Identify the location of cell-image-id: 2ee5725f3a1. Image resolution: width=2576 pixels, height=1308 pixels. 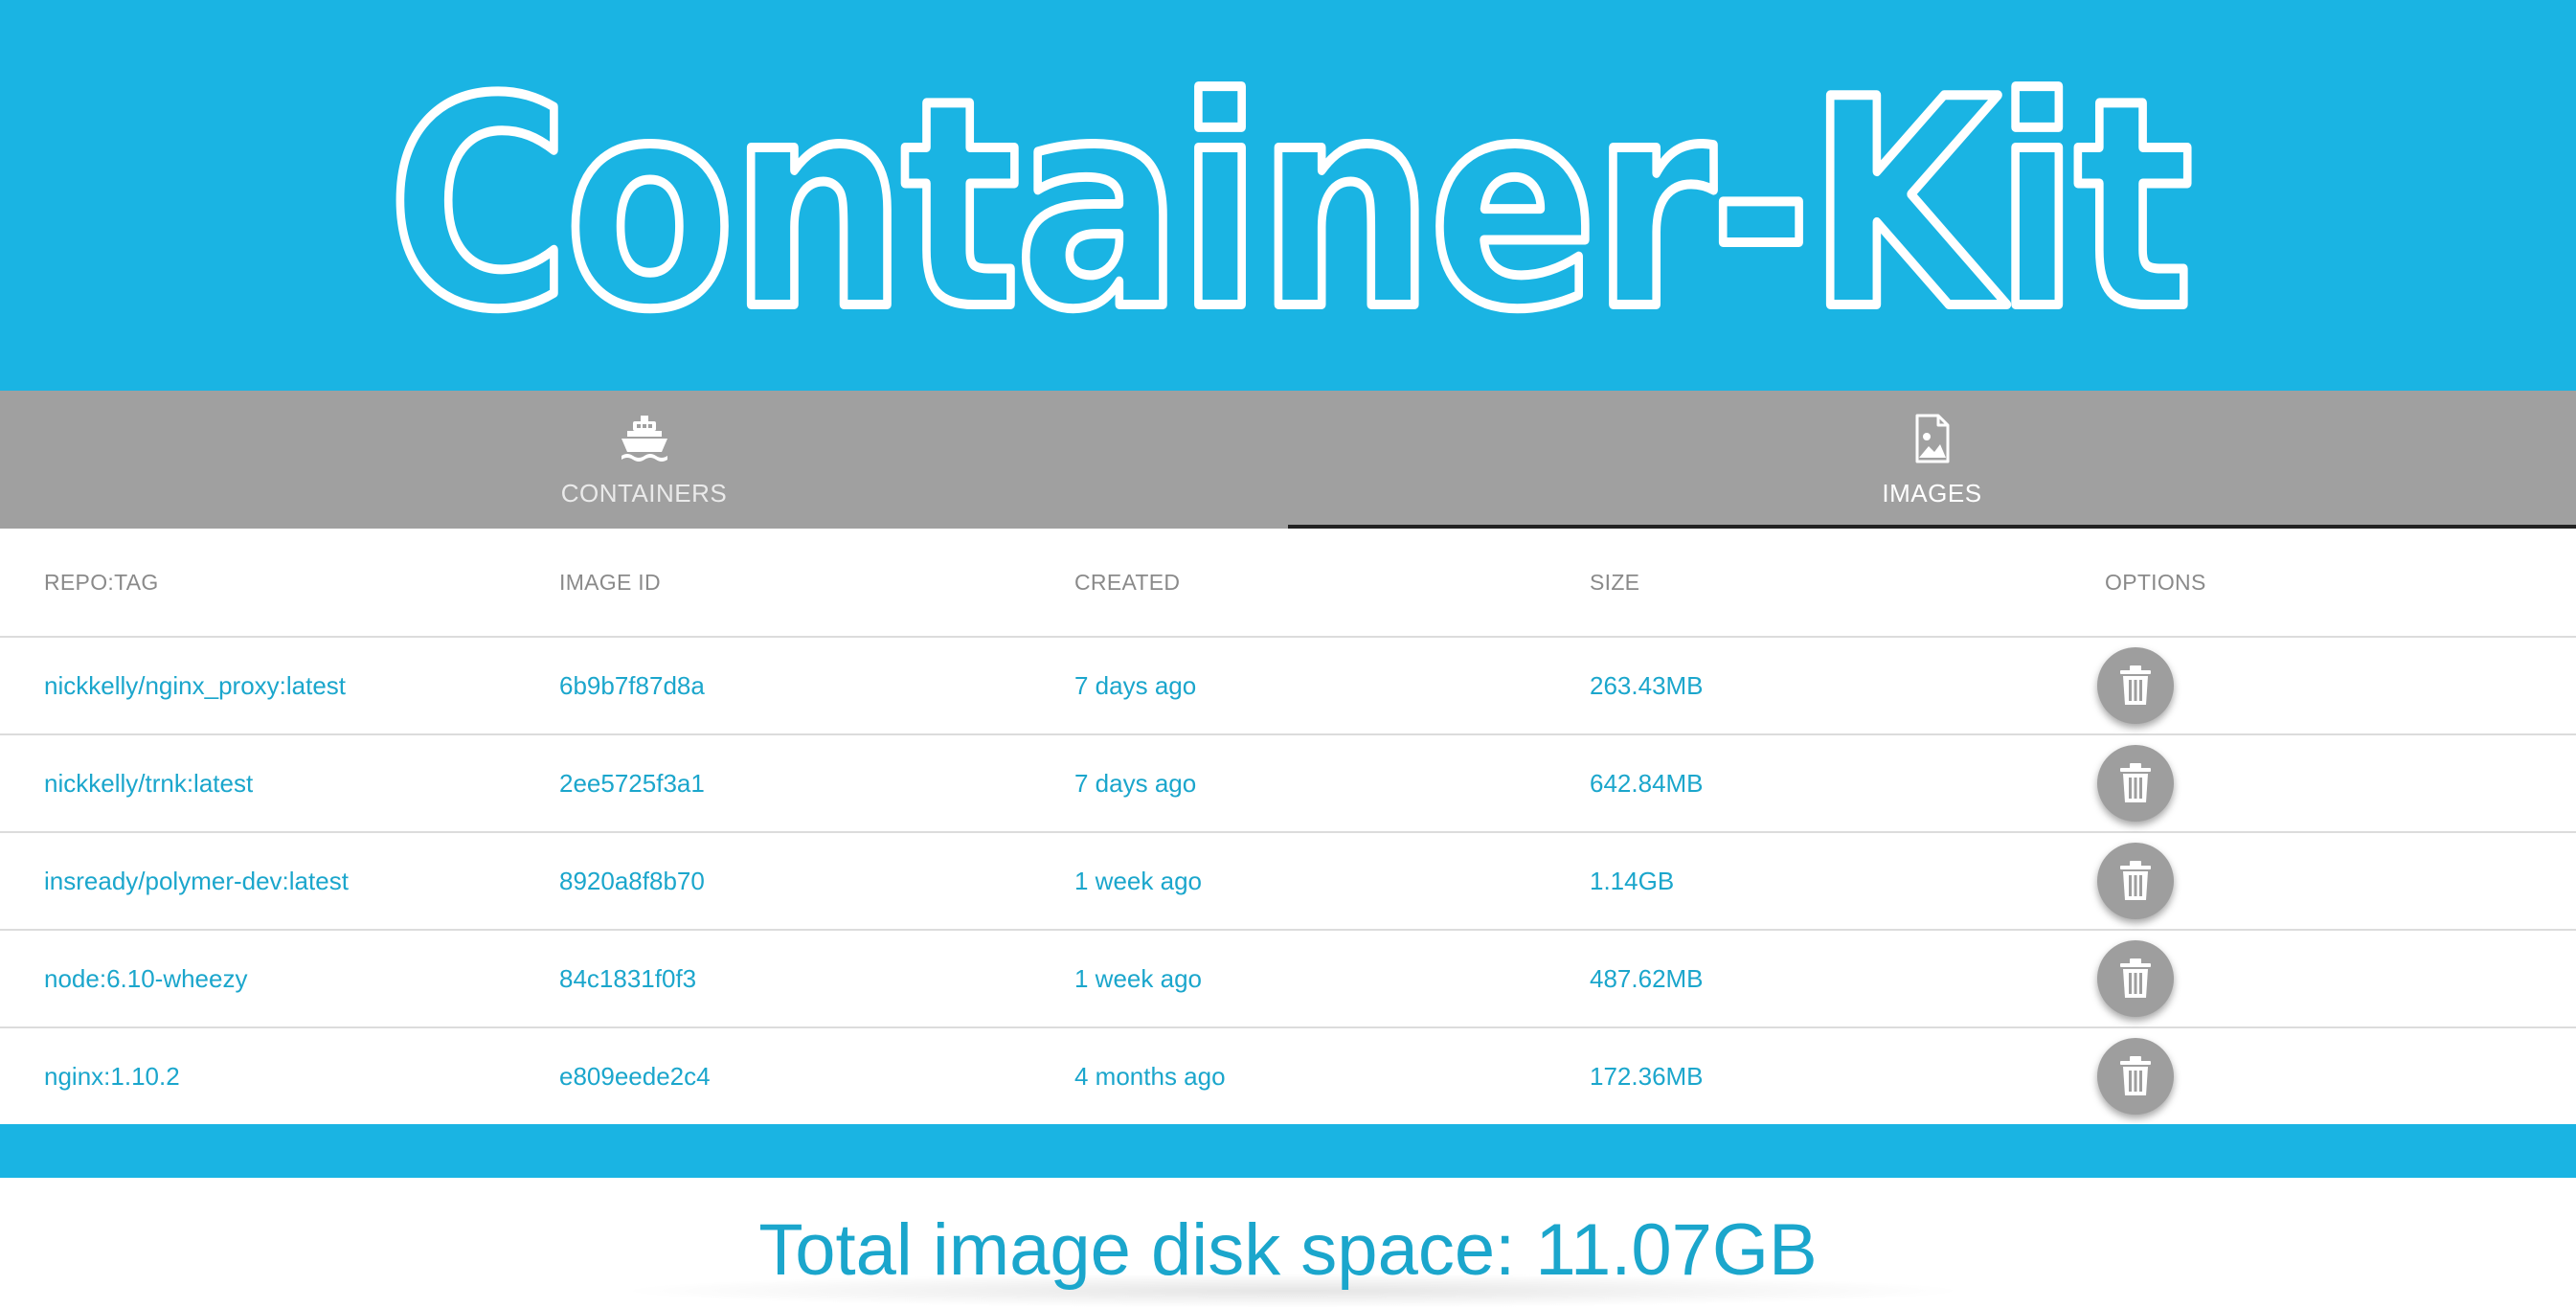
(632, 783).